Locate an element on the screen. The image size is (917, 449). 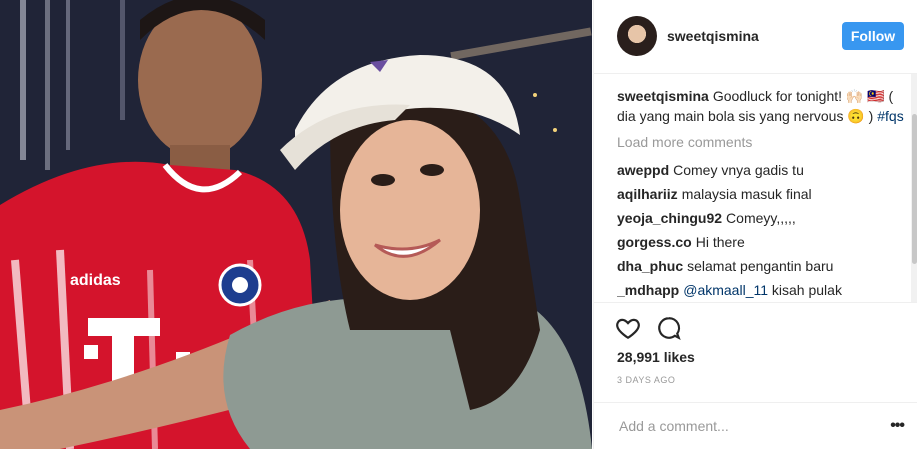
header-username: sweetqismina is located at coordinates (713, 36).